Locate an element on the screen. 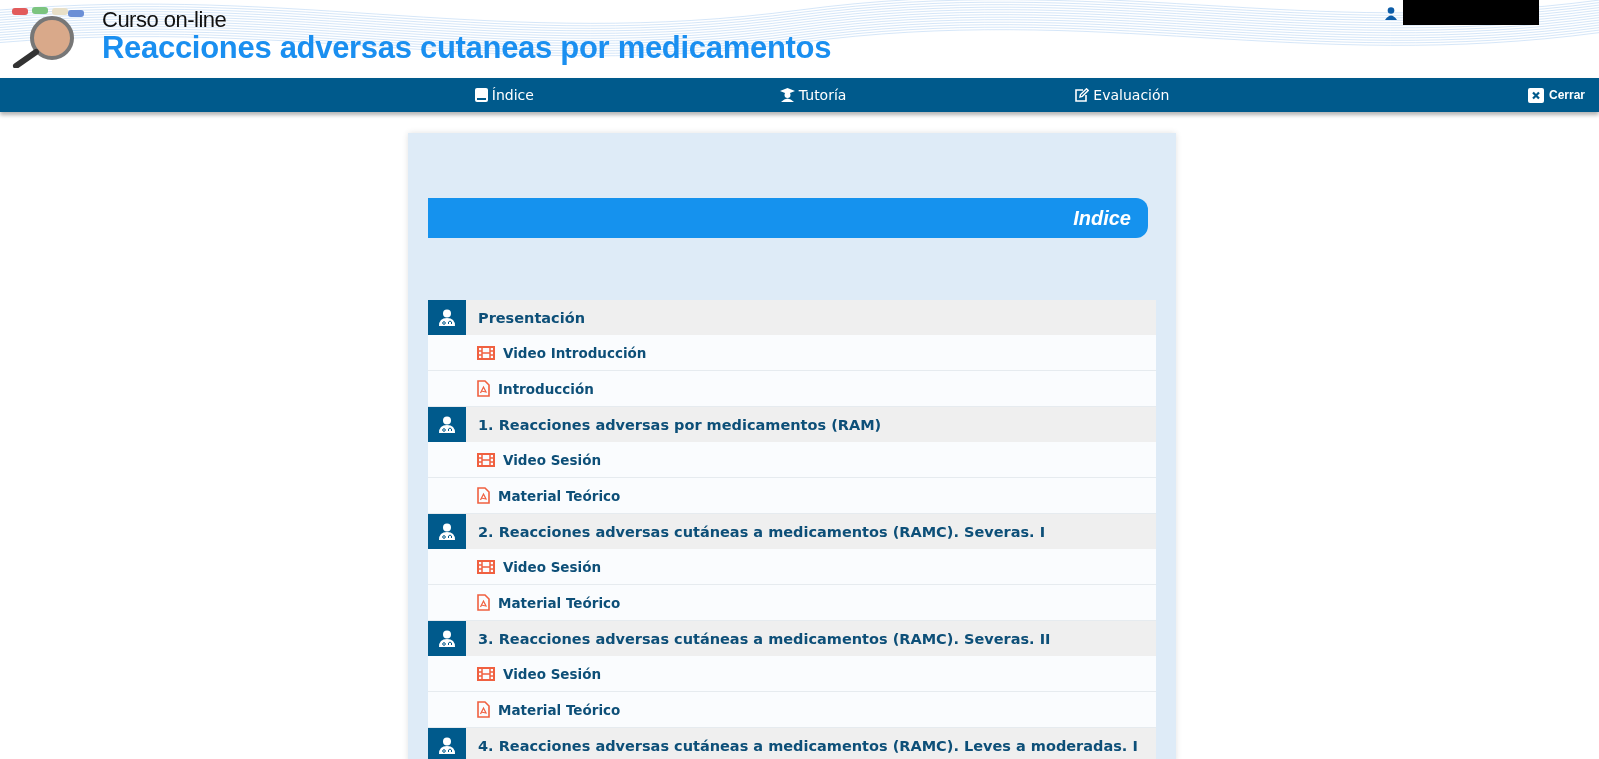 The height and width of the screenshot is (759, 1599). user-icon is located at coordinates (1391, 13).